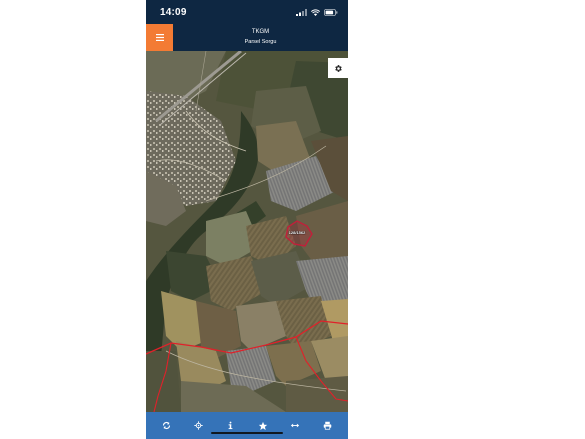  What do you see at coordinates (230, 425) in the screenshot?
I see `info-icon` at bounding box center [230, 425].